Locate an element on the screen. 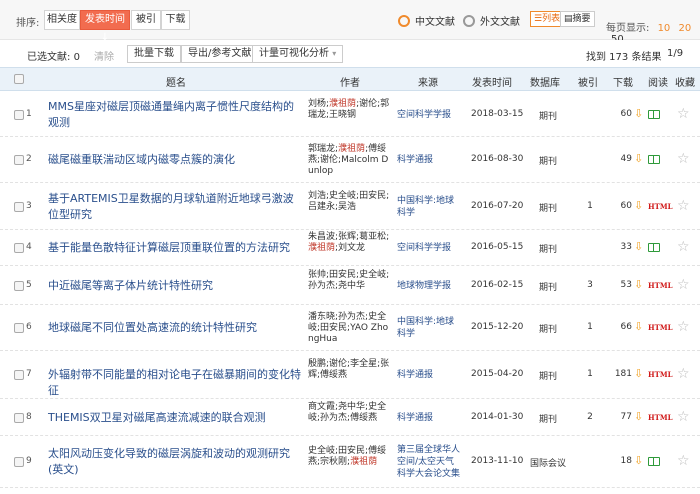  author-list: 张帅;田安民;史全岐;孙为杰;尧中华 is located at coordinates (350, 281).